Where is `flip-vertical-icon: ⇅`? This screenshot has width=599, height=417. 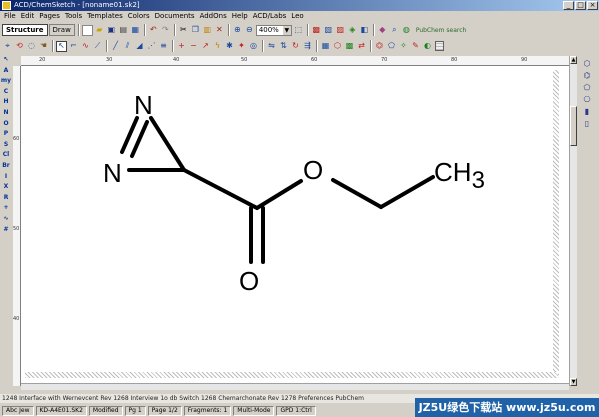
flip-vertical-icon: ⇅ is located at coordinates (283, 46).